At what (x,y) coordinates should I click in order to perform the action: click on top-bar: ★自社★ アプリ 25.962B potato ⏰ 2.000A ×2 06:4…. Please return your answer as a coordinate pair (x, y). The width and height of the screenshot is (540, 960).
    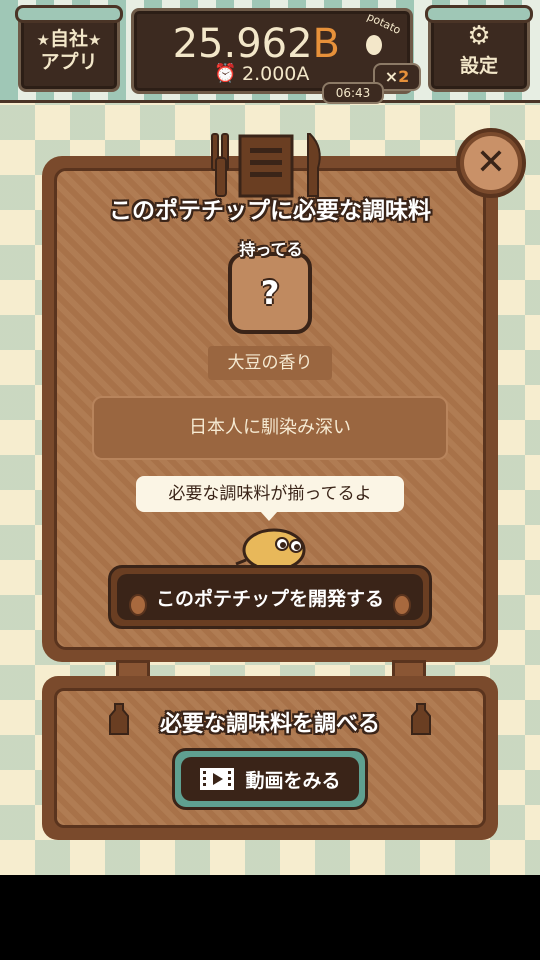
    Looking at the image, I should click on (270, 52).